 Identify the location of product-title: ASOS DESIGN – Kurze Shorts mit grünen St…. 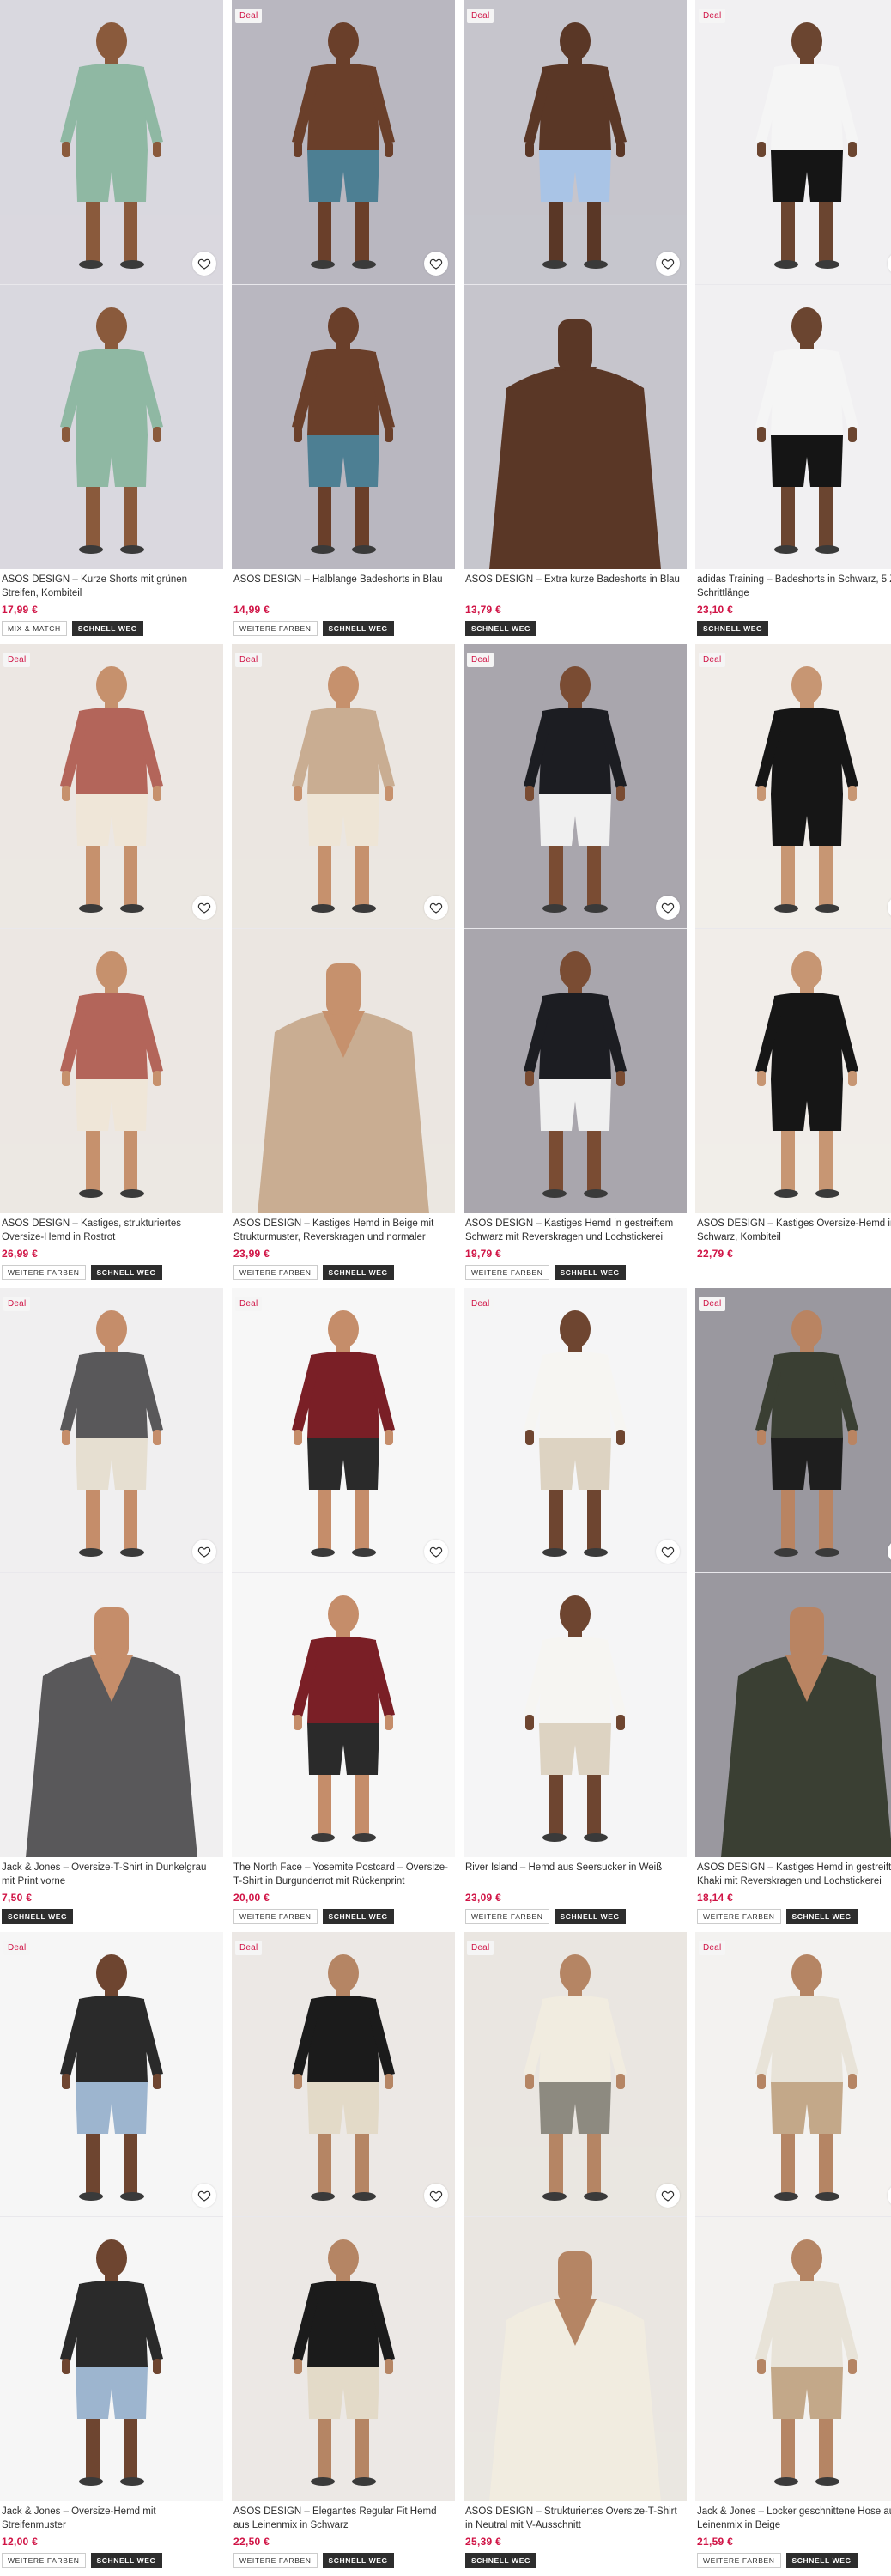
(111, 587).